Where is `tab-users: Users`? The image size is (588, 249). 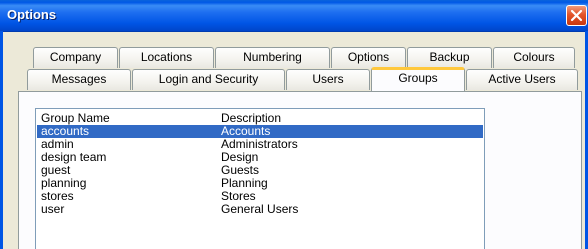
tab-users: Users is located at coordinates (328, 79).